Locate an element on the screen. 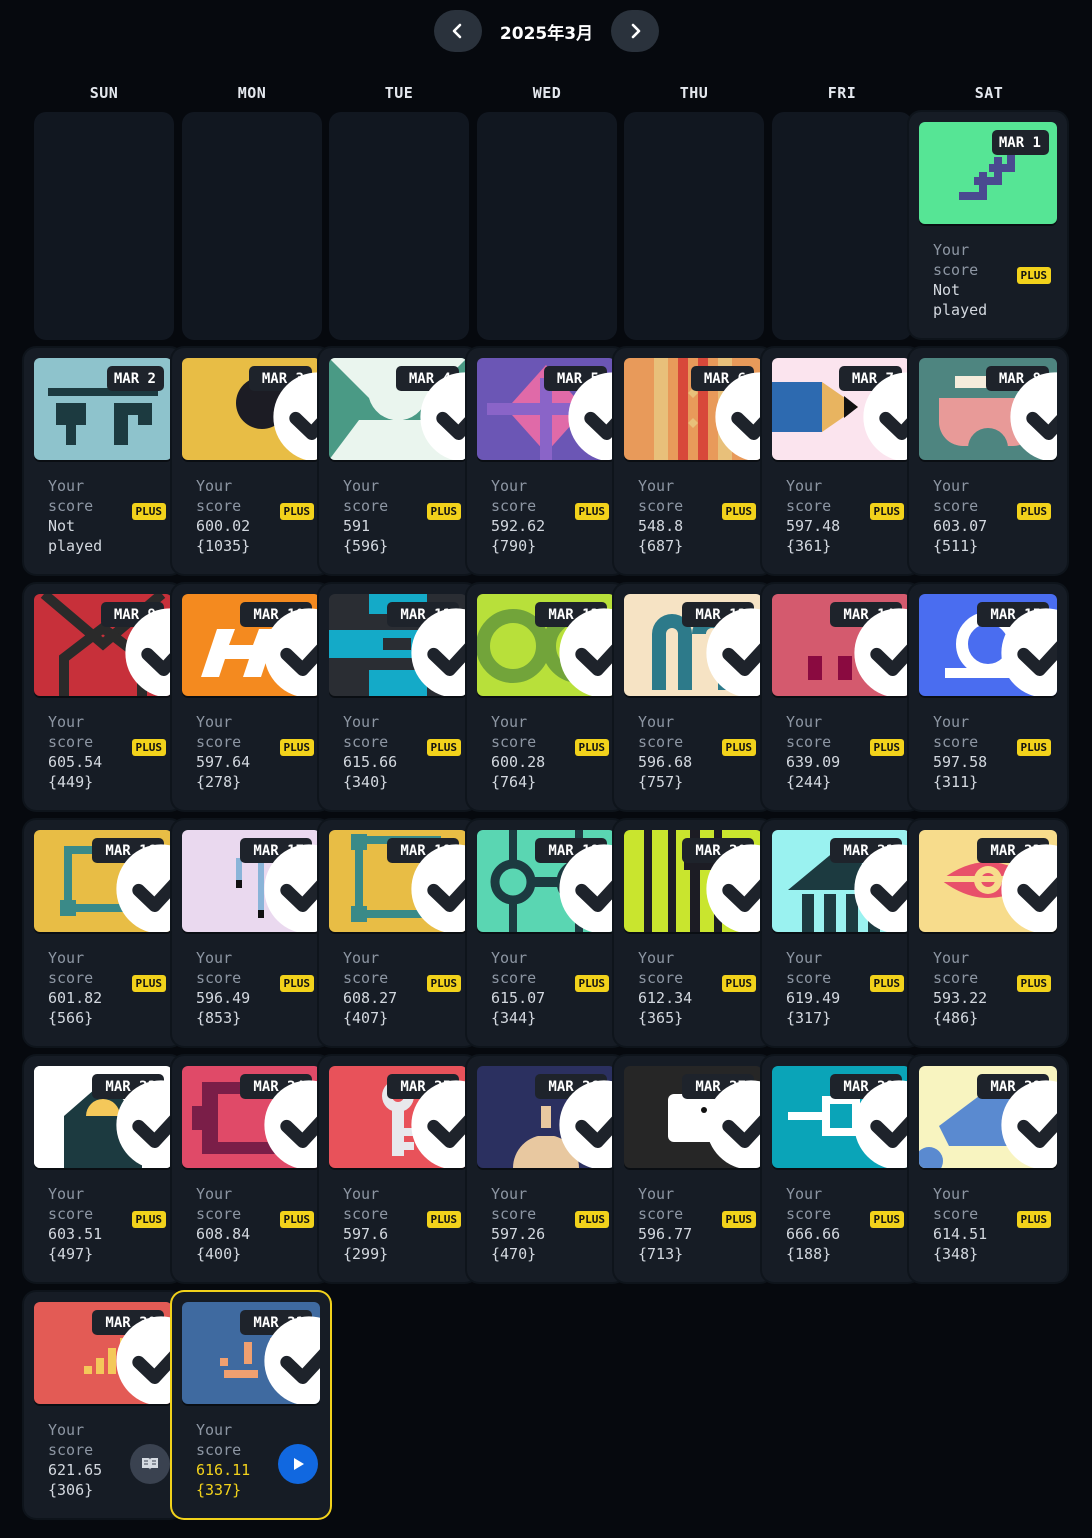 This screenshot has width=1092, height=1538. day-cell: MAR 26 Your score 597.26 {470} PLUS is located at coordinates (546, 1169).